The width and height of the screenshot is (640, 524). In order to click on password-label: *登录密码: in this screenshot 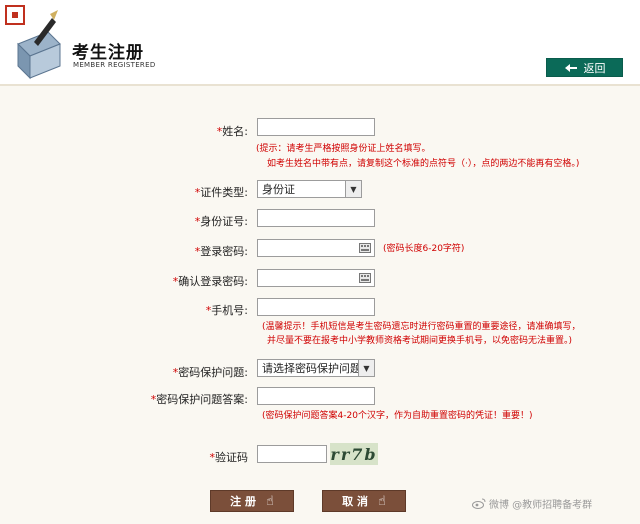, I will do `click(221, 251)`.